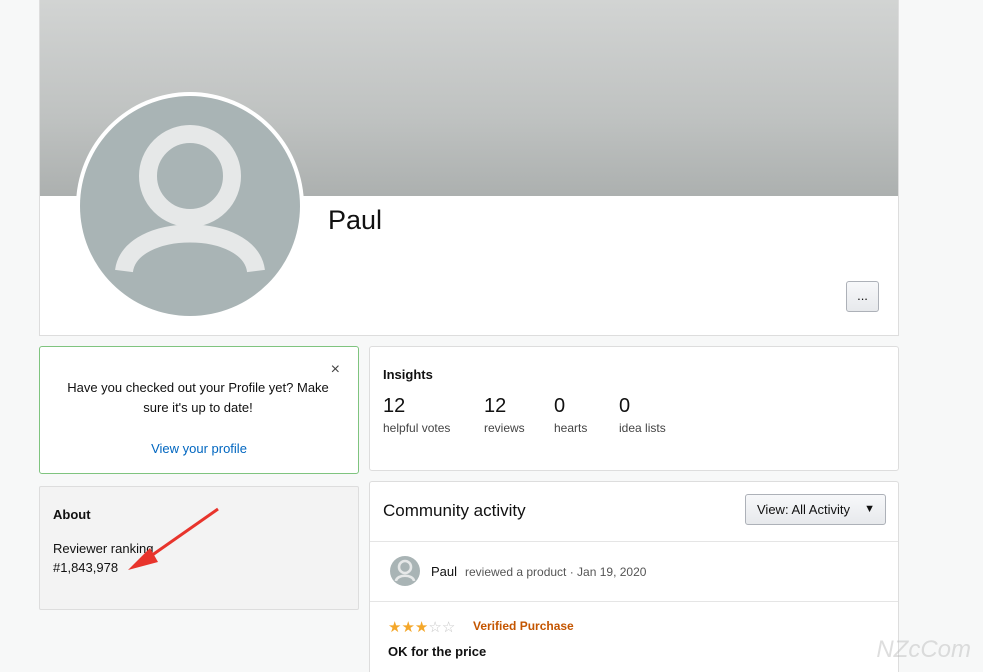 This screenshot has height=672, width=983. I want to click on watermark: NZcCom, so click(923, 649).